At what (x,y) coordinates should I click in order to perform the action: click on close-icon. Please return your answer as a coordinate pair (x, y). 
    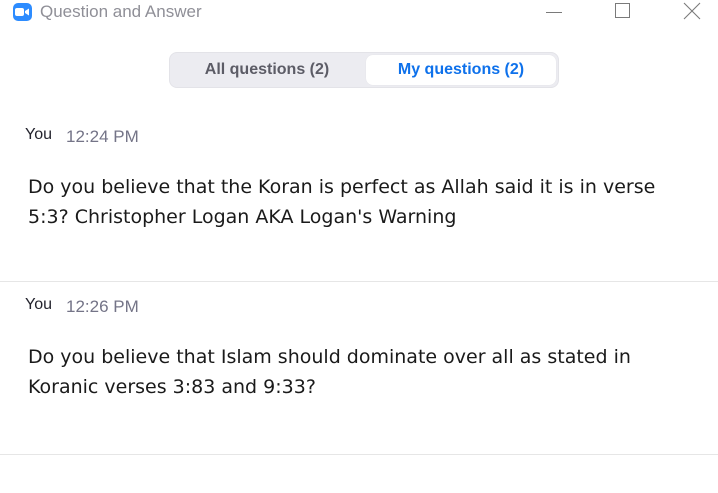
    Looking at the image, I should click on (692, 11).